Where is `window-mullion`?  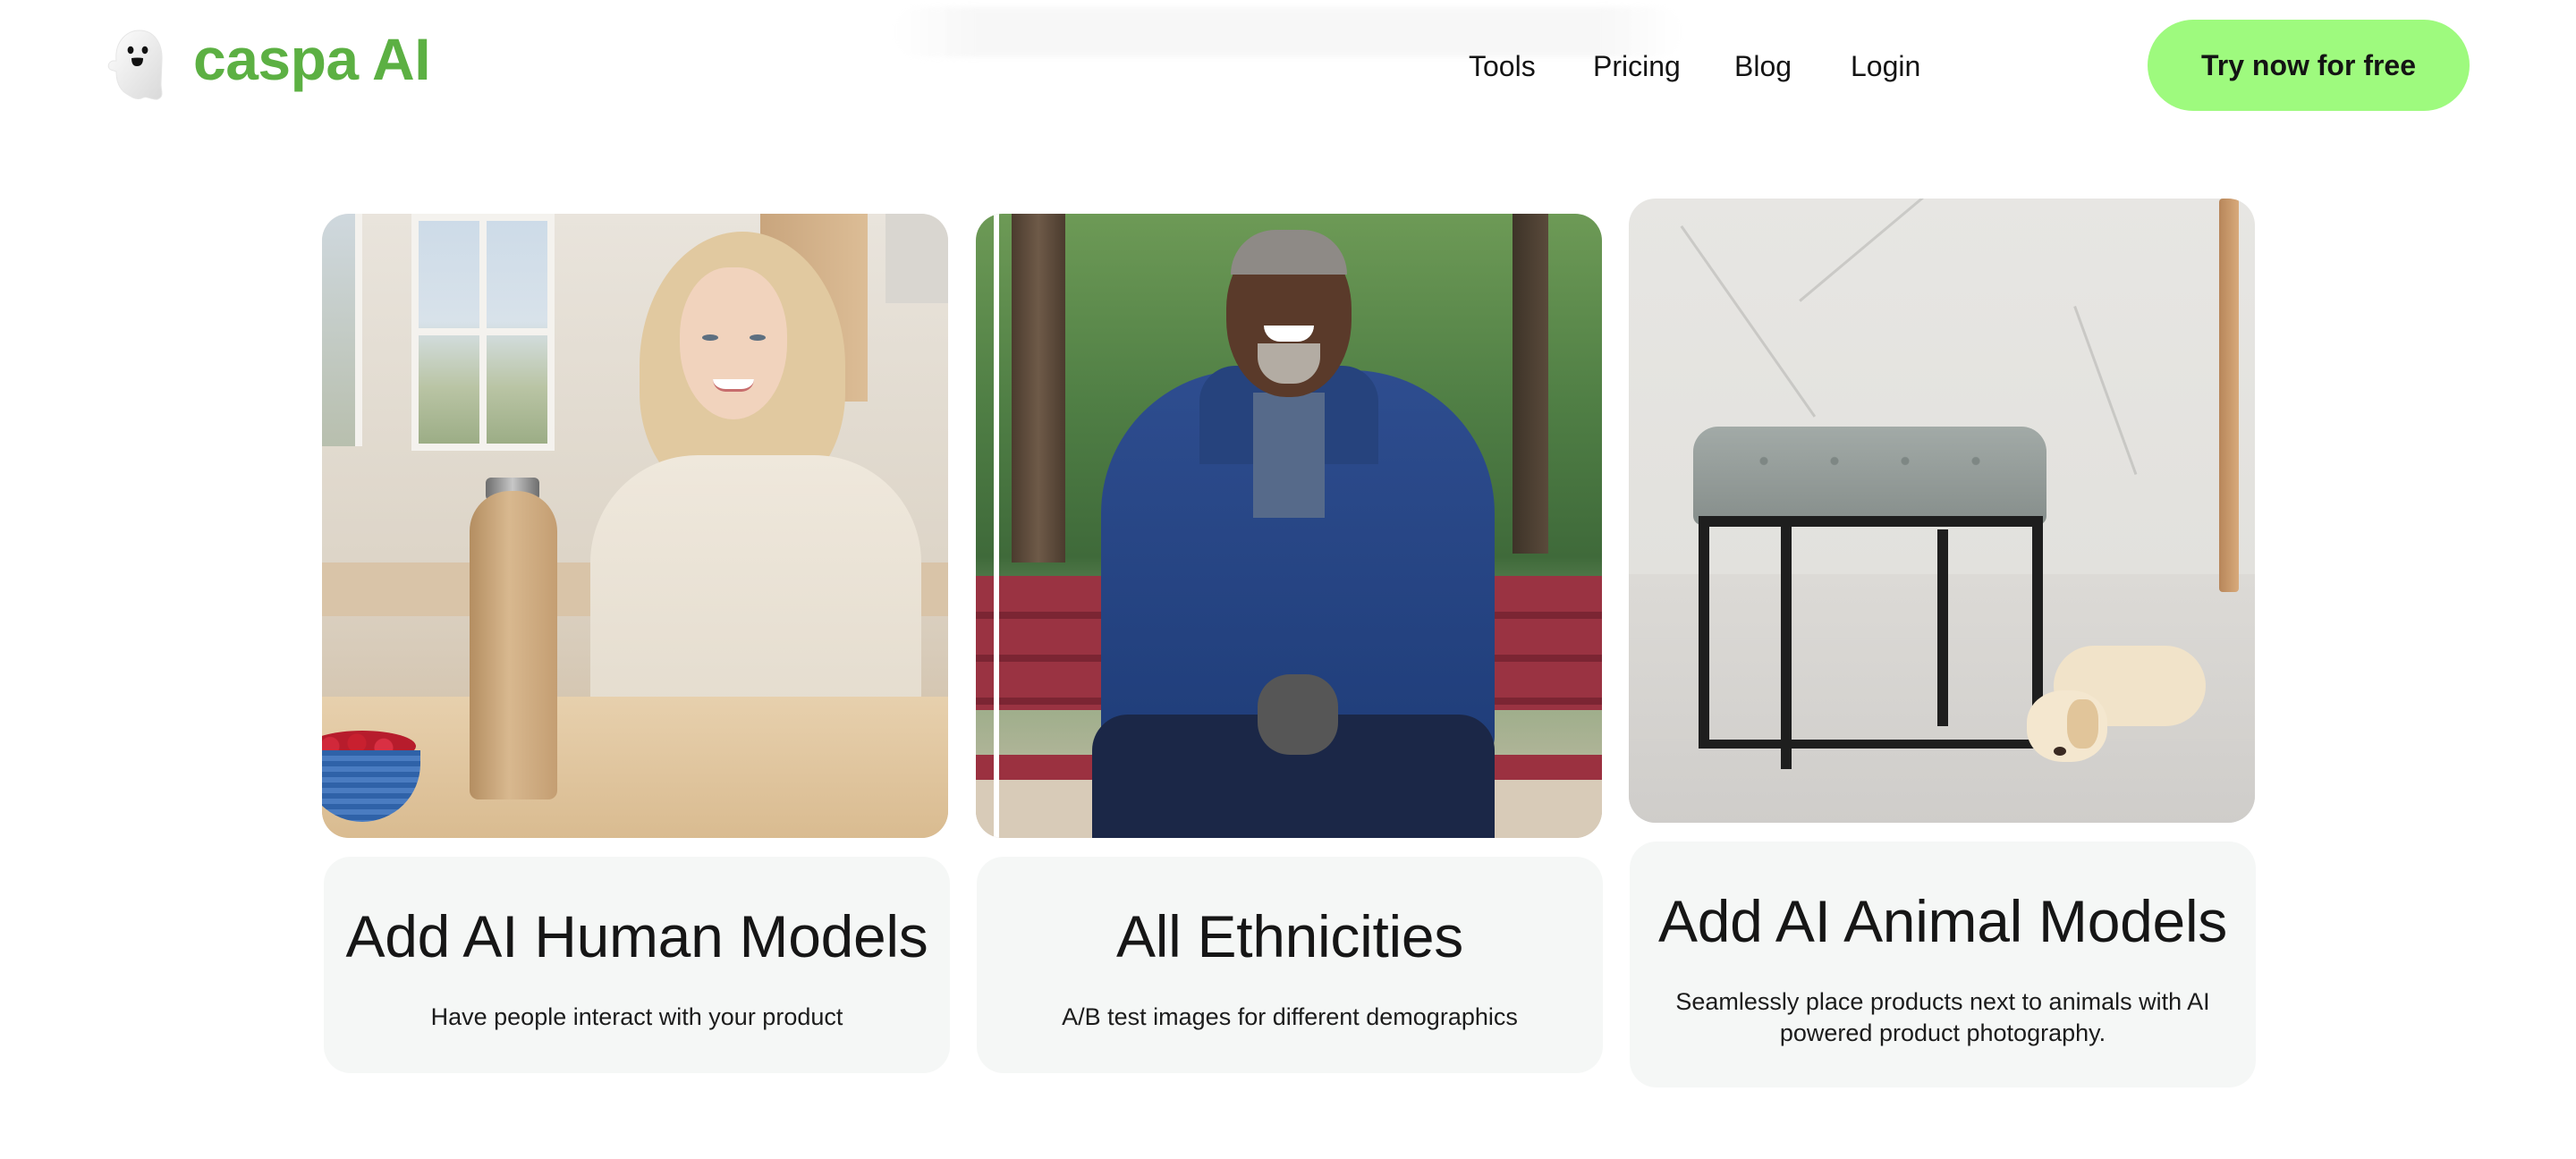 window-mullion is located at coordinates (483, 331).